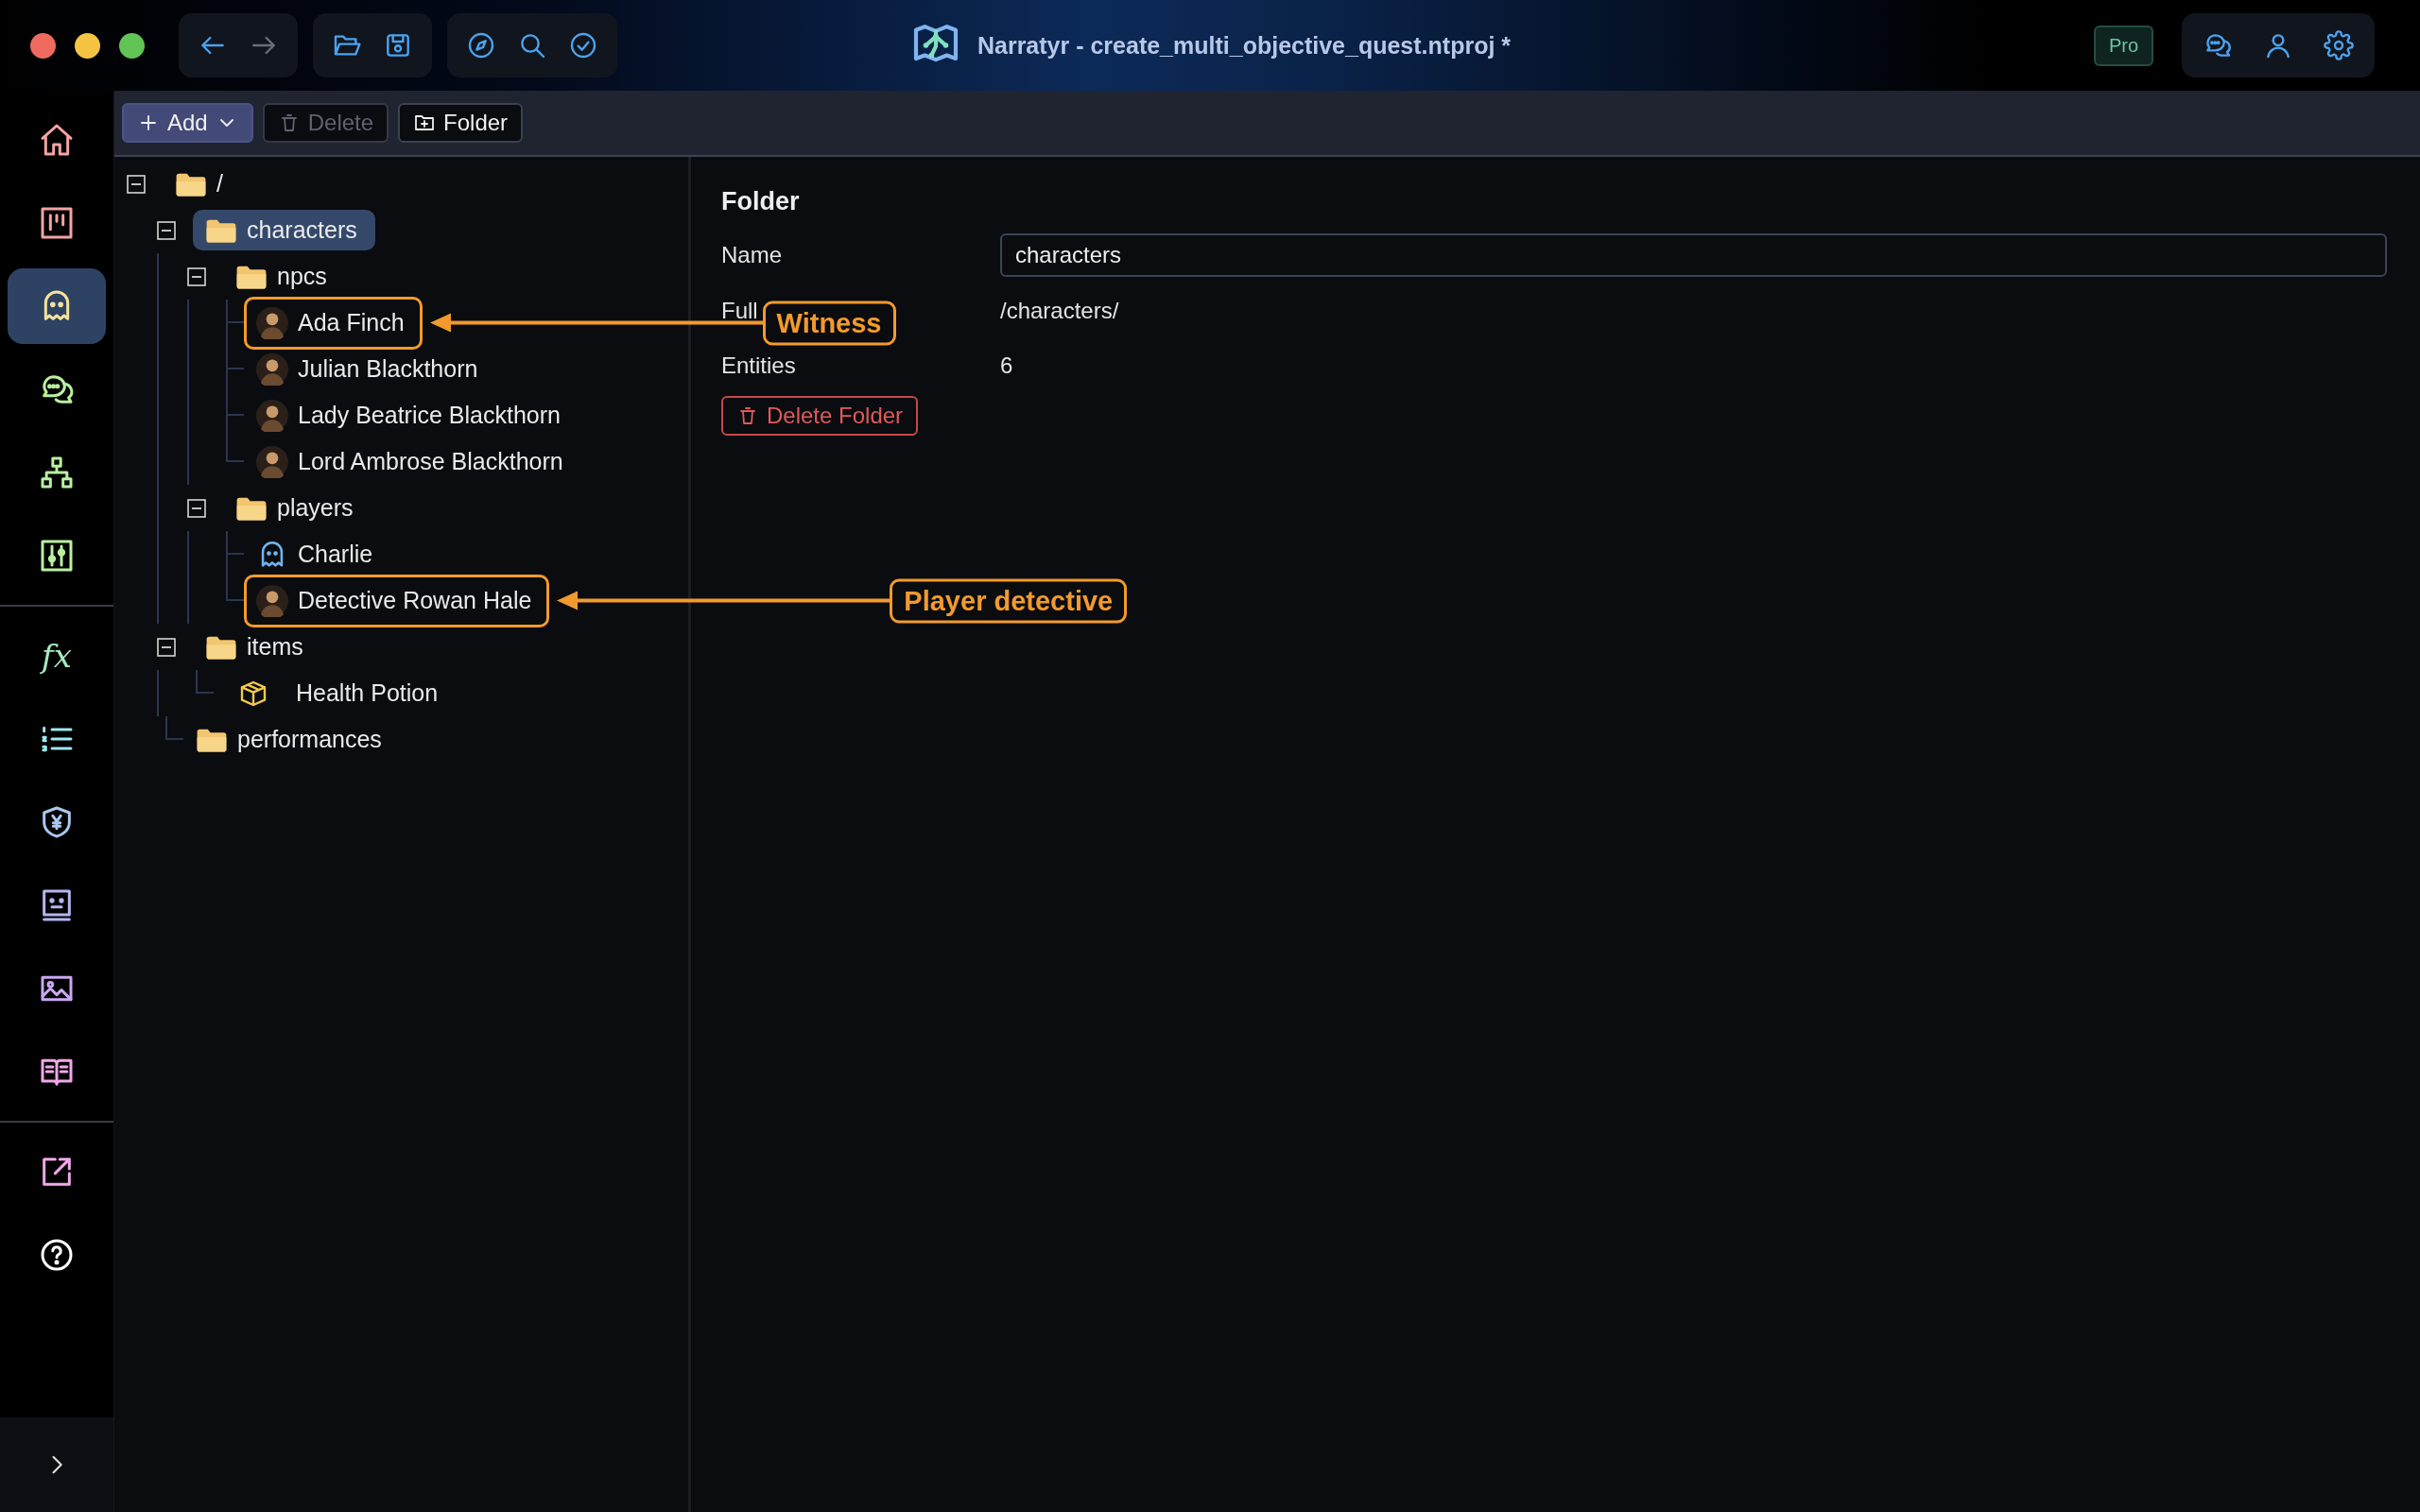 This screenshot has width=2420, height=1512. Describe the element at coordinates (1009, 600) in the screenshot. I see `callout-label: Player detective` at that location.